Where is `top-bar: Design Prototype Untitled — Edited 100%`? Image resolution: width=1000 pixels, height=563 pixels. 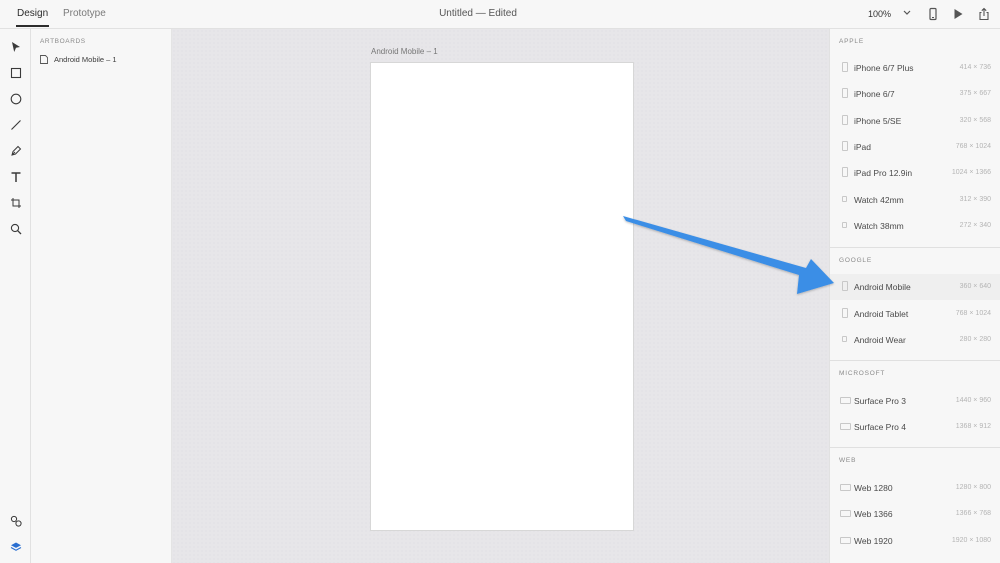 top-bar: Design Prototype Untitled — Edited 100% is located at coordinates (500, 14).